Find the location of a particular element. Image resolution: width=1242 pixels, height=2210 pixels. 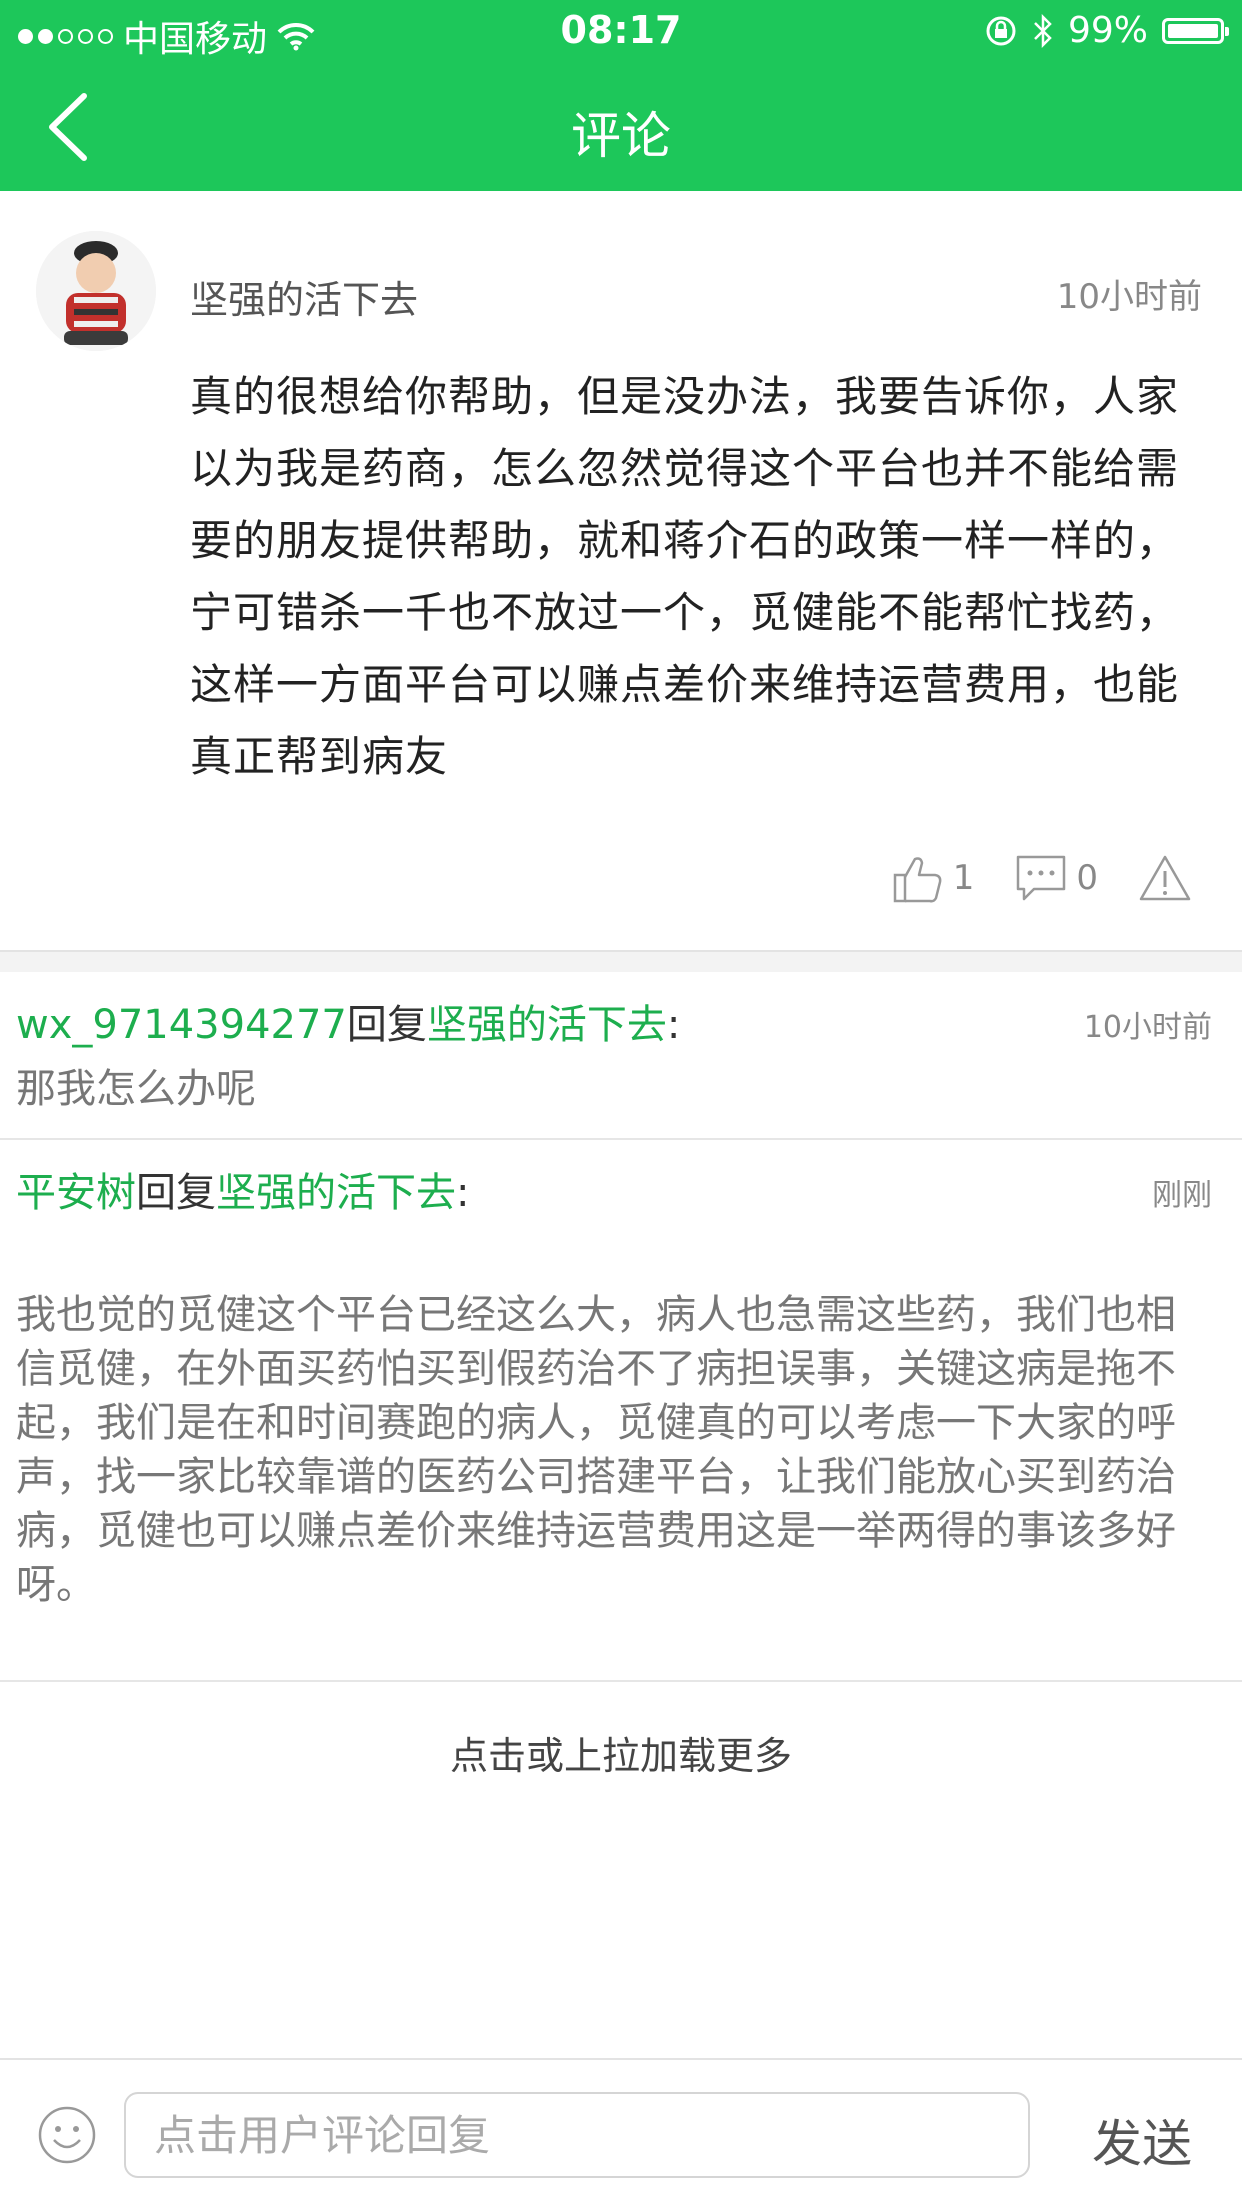

warning-icon is located at coordinates (1165, 878).